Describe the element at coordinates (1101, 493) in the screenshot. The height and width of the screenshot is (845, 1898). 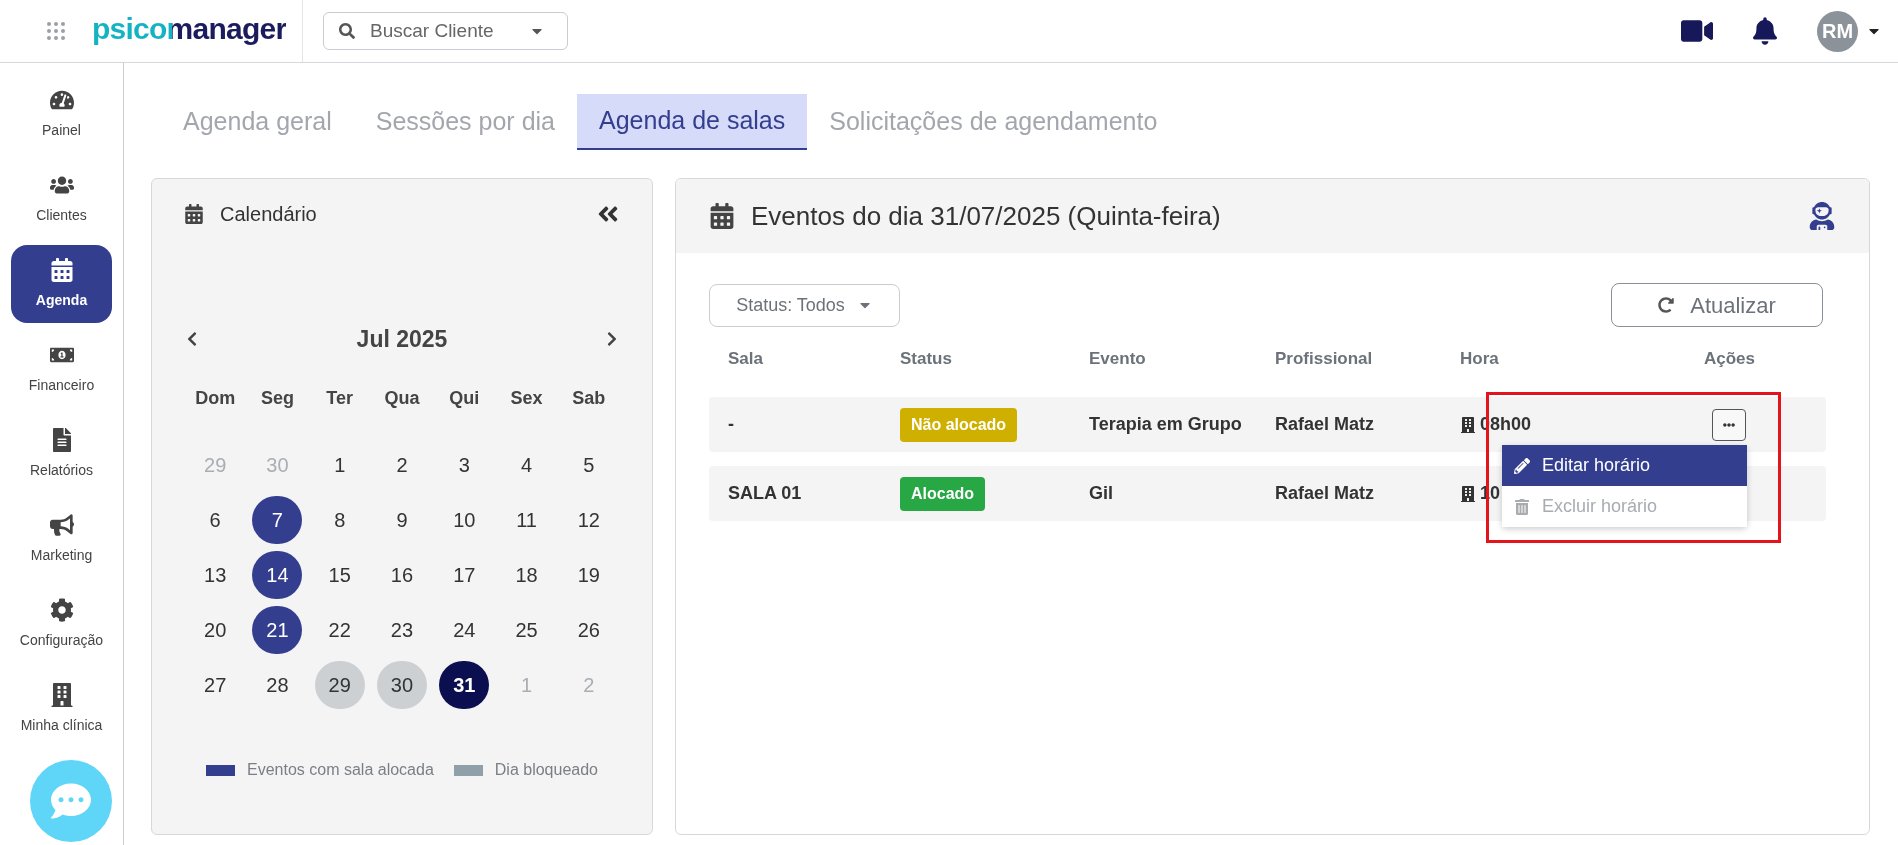
I see `table-cell-text: Gil` at that location.